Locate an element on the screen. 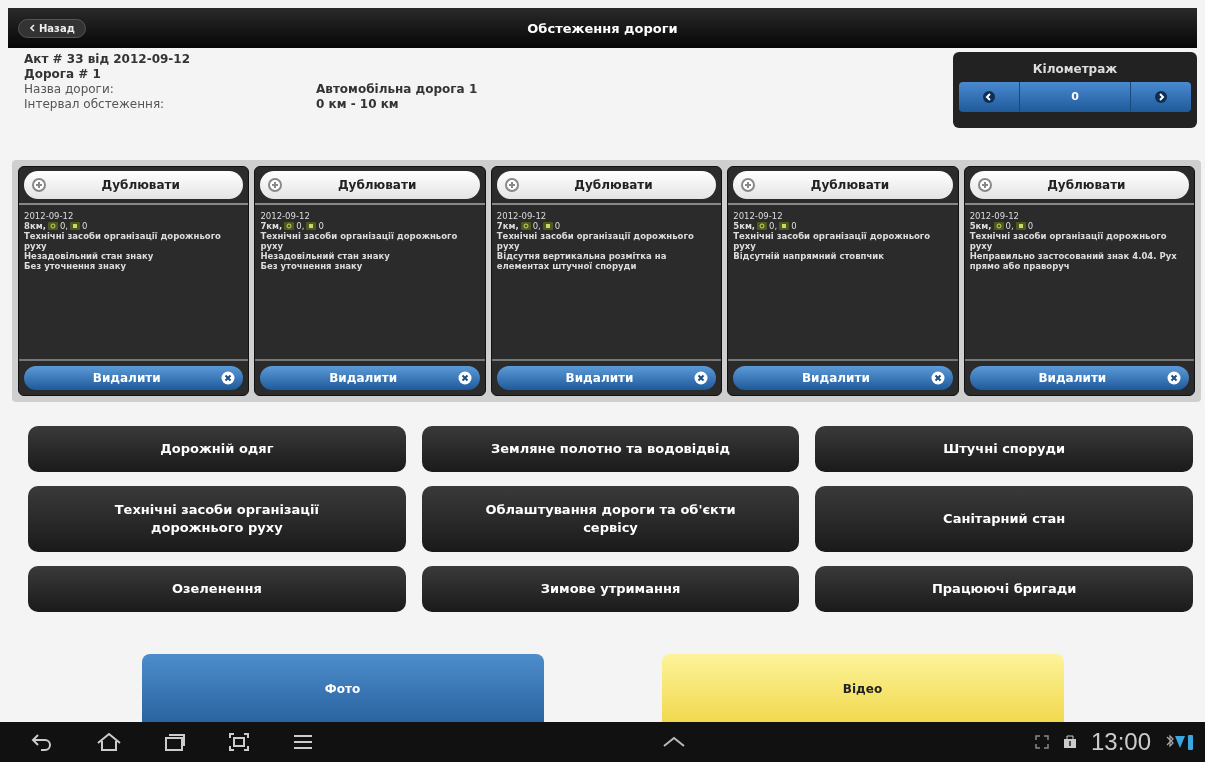 This screenshot has width=1205, height=762. act-title: Акт # 33 від 2012-09-12 is located at coordinates (107, 59).